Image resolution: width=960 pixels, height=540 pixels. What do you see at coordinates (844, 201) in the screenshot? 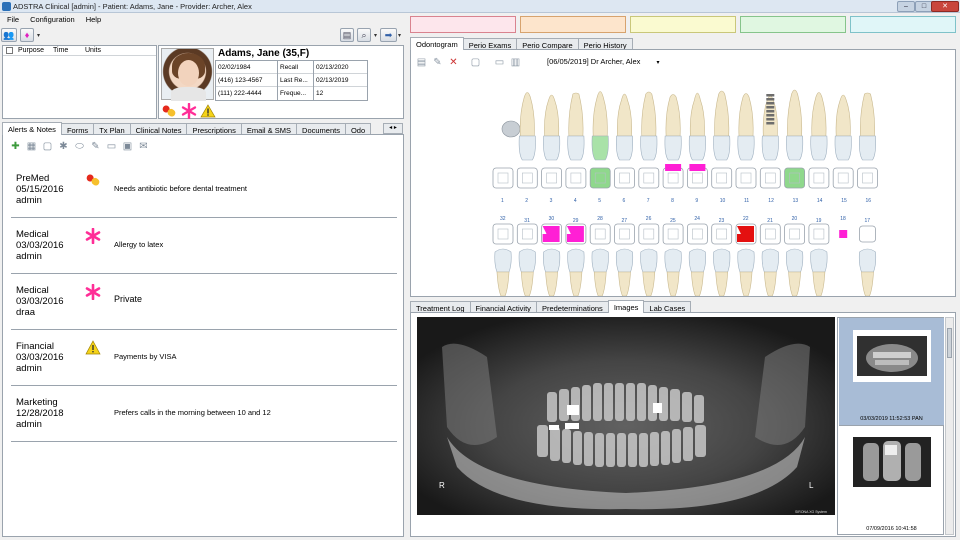
I see `upper-tooth-number: 15` at bounding box center [844, 201].